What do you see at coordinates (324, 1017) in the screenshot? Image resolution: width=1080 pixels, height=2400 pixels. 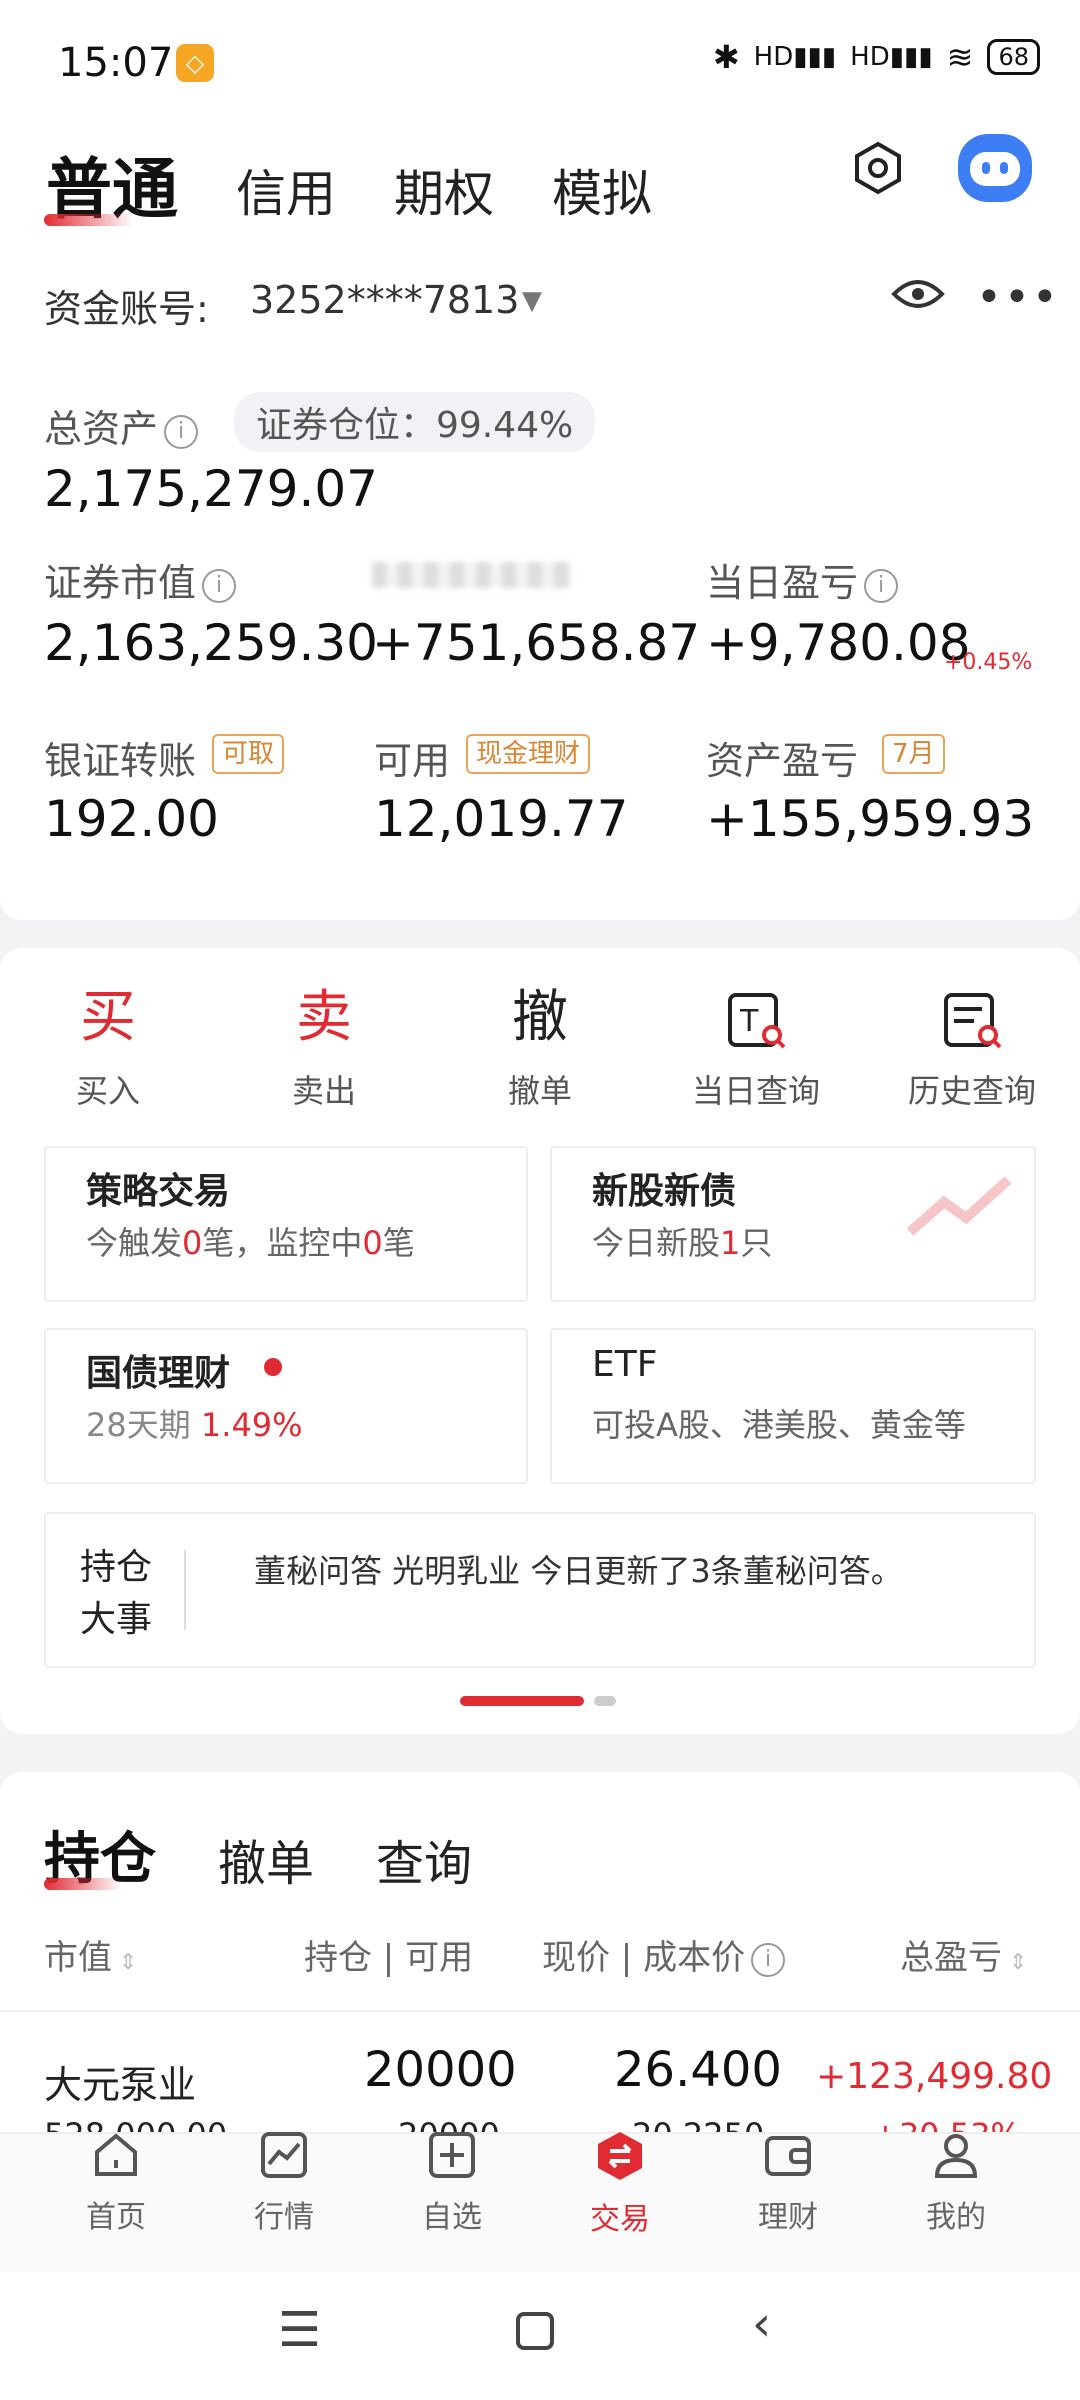 I see `sell-icon: 卖` at bounding box center [324, 1017].